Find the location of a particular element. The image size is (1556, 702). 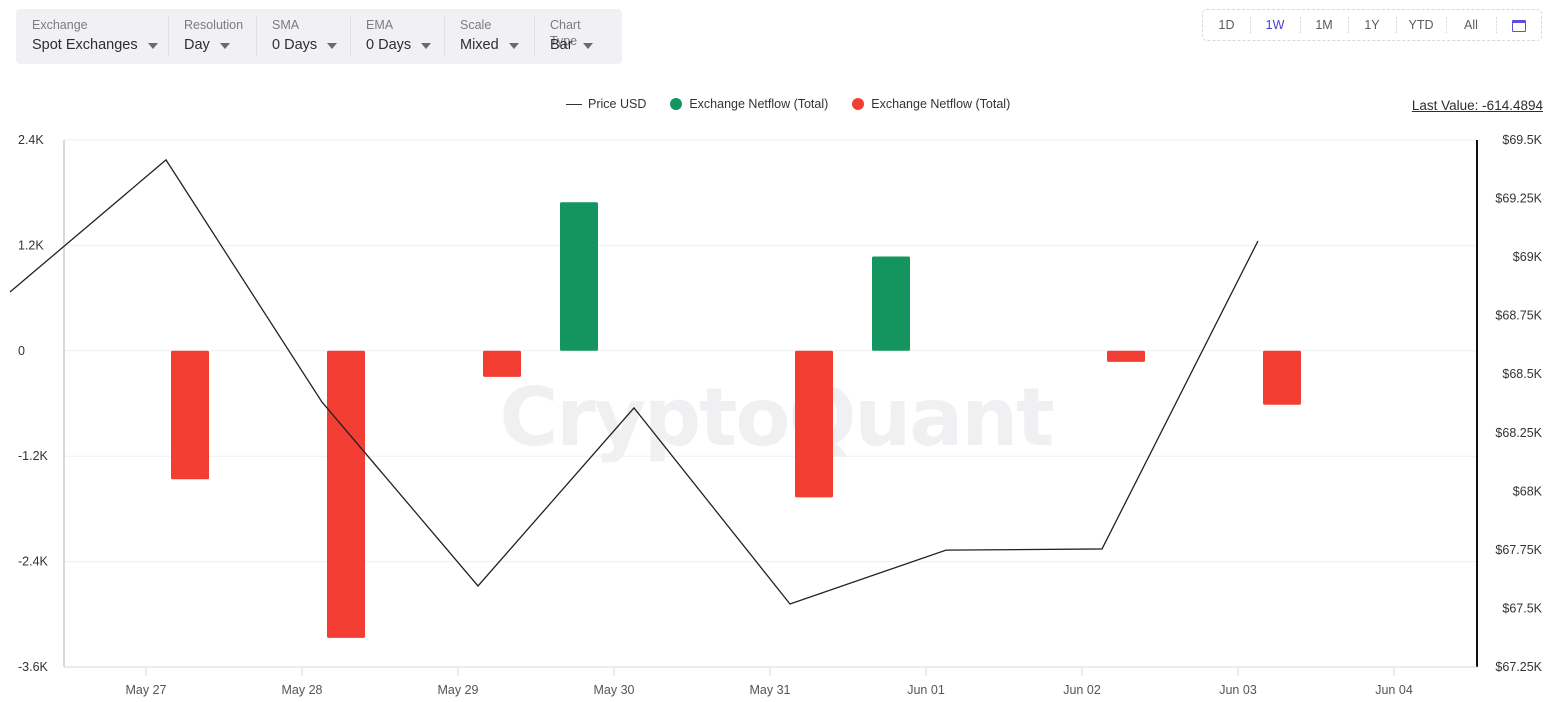

y-right-tick-label: $69.25K is located at coordinates (1518, 199).